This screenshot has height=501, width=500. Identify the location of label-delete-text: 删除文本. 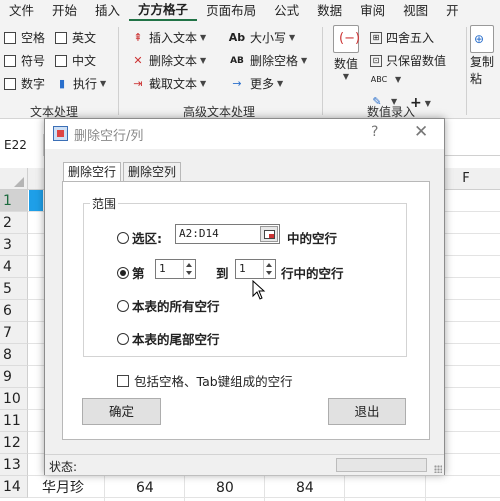
(173, 61).